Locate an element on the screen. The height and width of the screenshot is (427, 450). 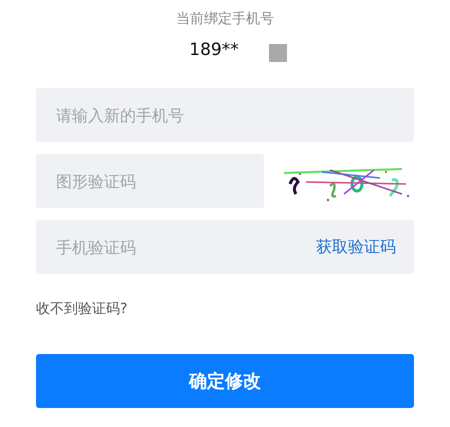
text-input: 图形验证码 is located at coordinates (150, 181).